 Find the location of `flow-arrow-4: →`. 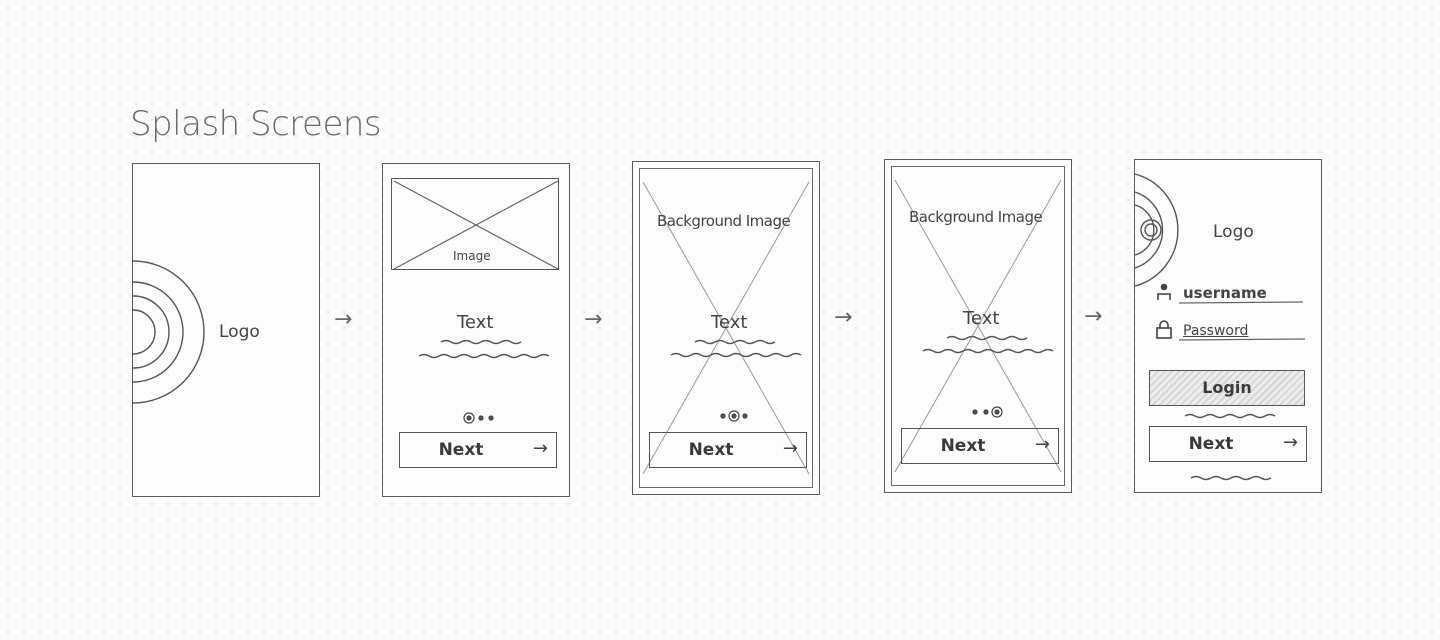

flow-arrow-4: → is located at coordinates (1093, 316).